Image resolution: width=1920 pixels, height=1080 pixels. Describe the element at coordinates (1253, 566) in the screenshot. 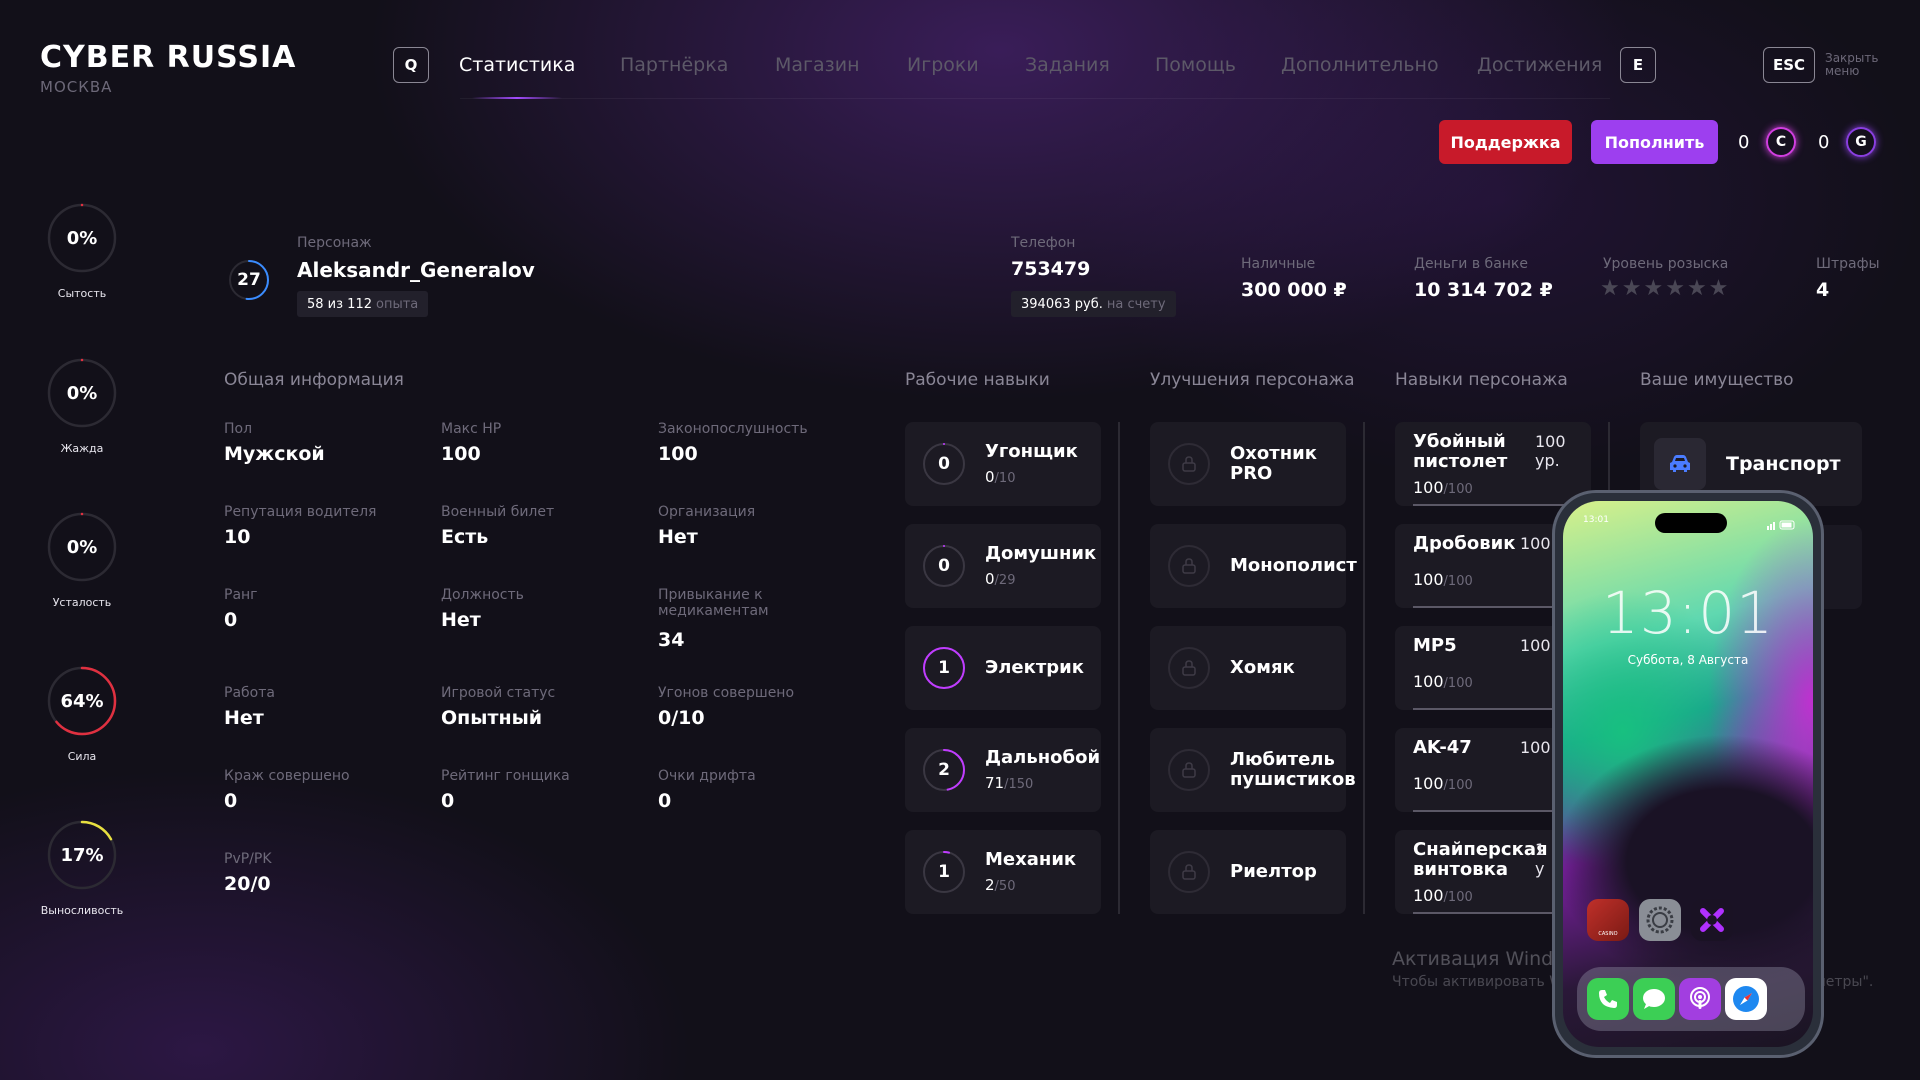

I see `upgrade-card: Монополист` at that location.